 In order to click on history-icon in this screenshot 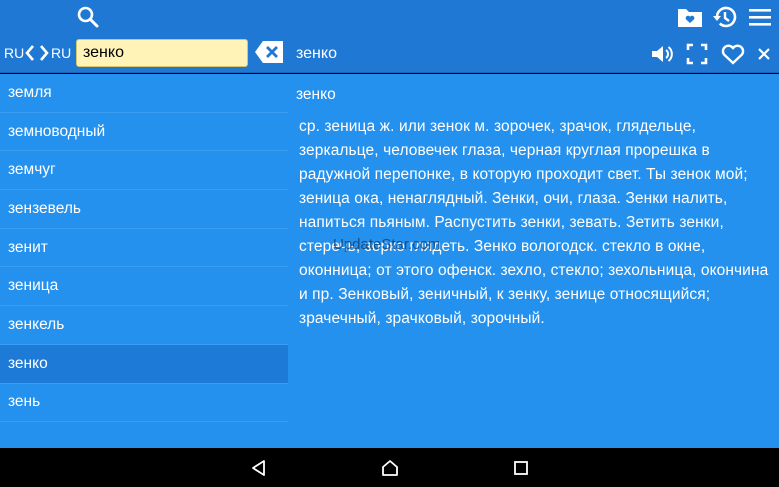, I will do `click(725, 17)`.